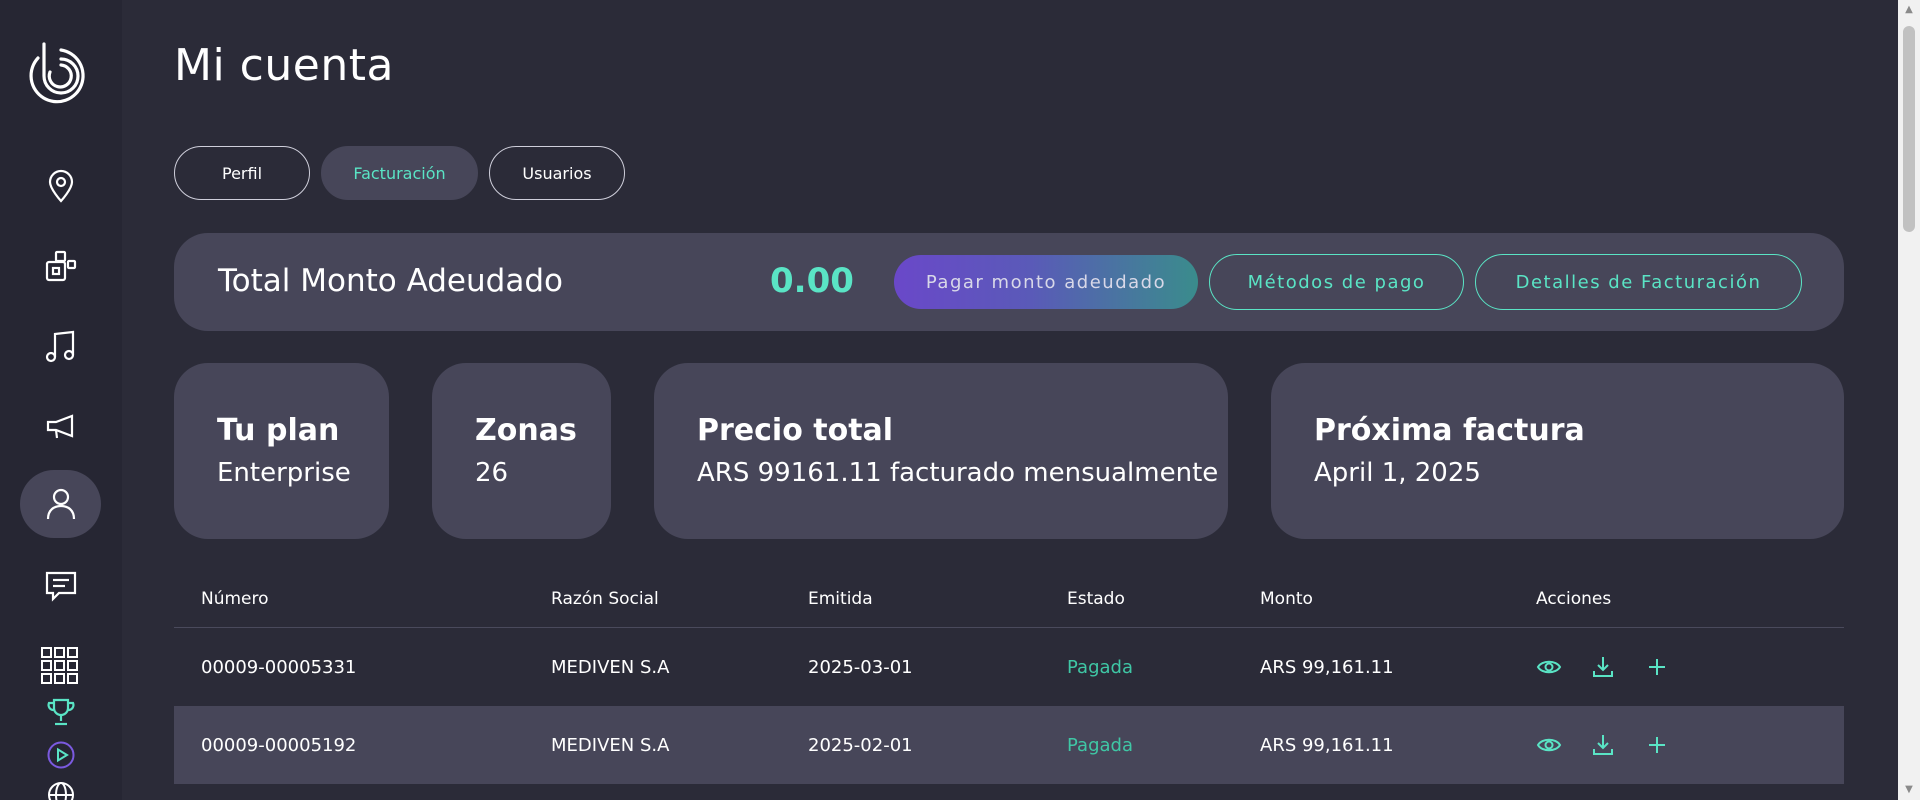 This screenshot has height=800, width=1920. I want to click on sidebar-item-language, so click(61, 790).